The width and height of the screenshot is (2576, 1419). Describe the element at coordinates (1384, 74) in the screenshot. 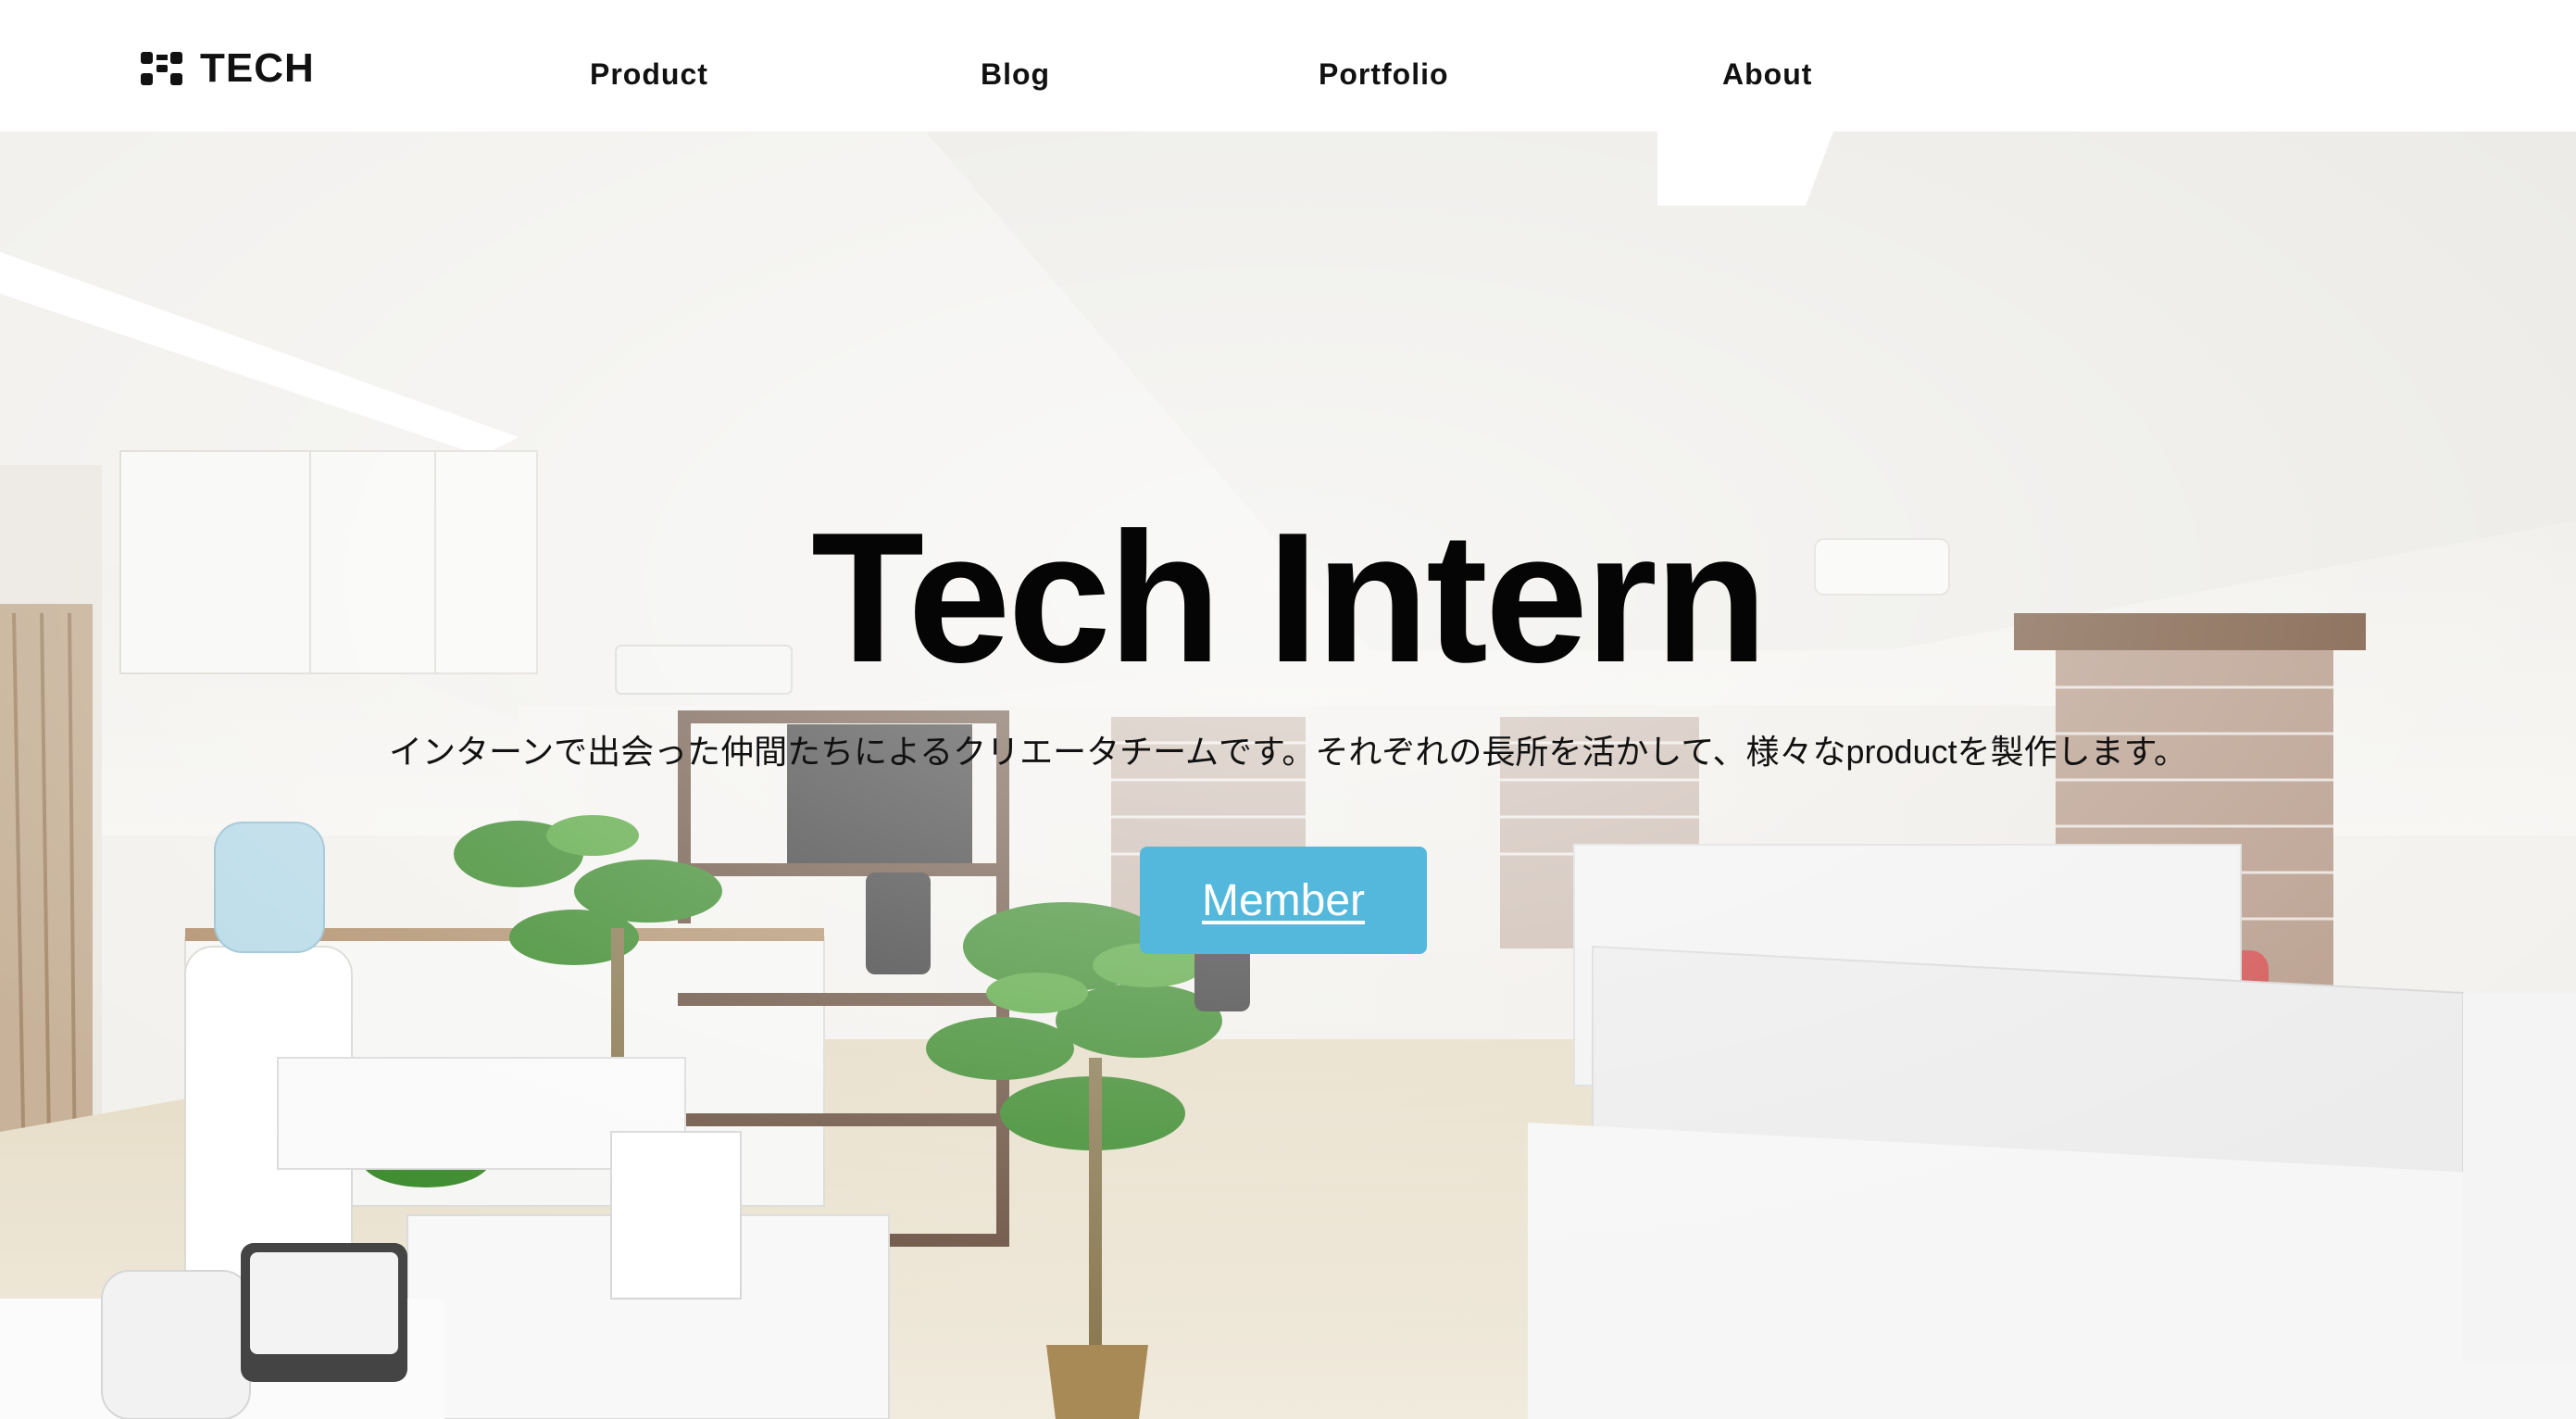

I see `nav-portfolio: Portfolio` at that location.